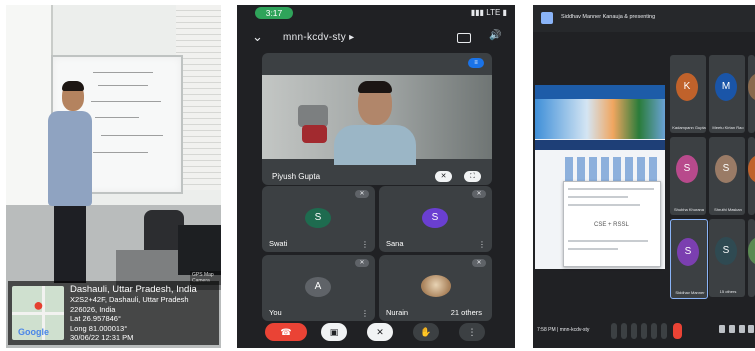 The width and height of the screenshot is (755, 351). I want to click on google-logo: Google, so click(33, 332).